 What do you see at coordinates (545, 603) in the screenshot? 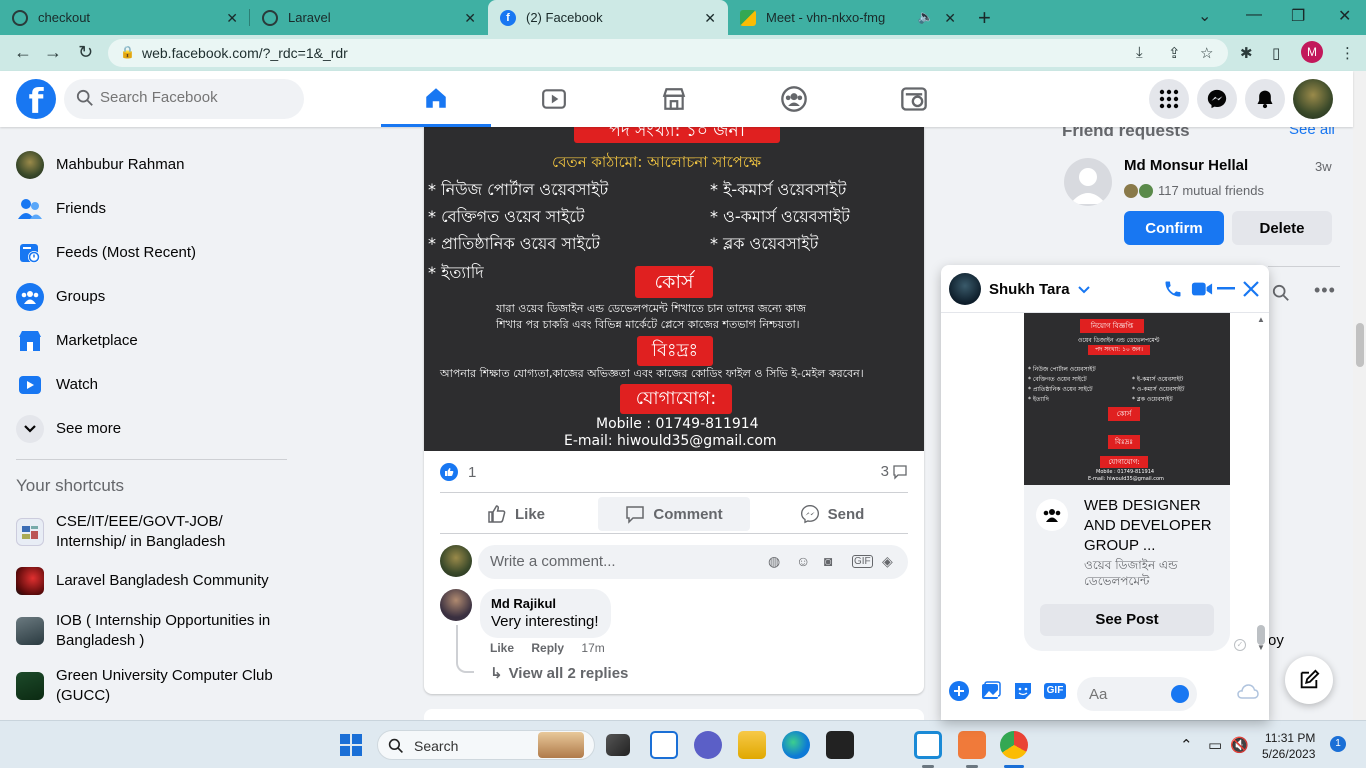
I see `comment-author: Md Rajikul` at bounding box center [545, 603].